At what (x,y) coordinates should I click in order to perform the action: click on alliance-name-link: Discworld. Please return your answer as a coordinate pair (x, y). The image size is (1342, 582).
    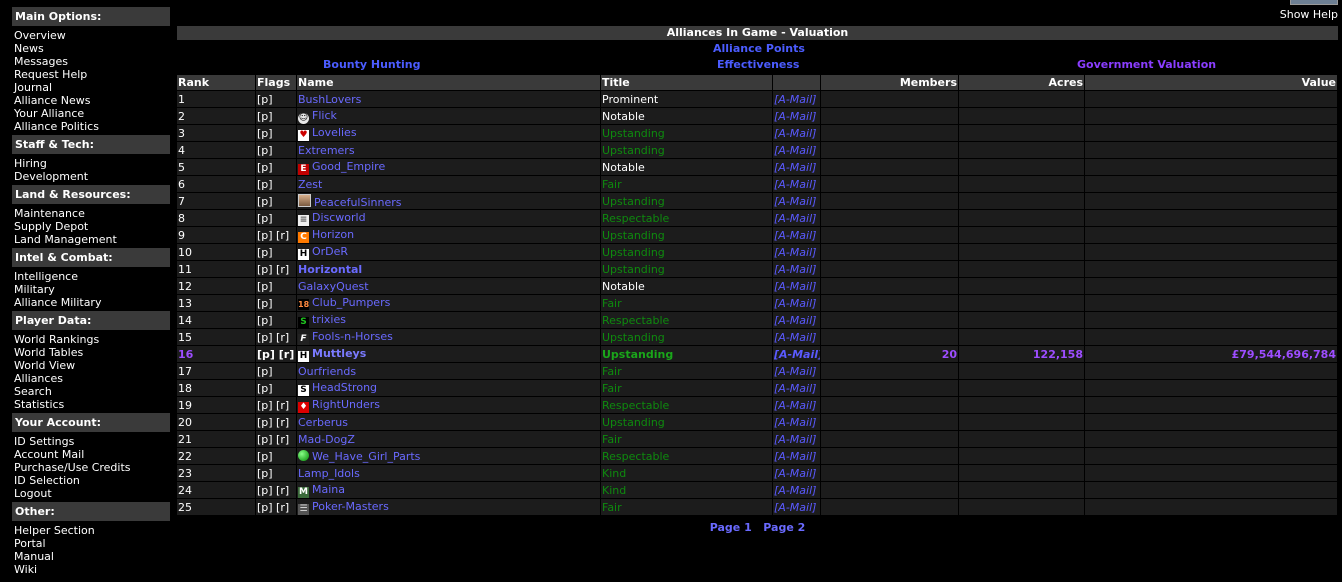
    Looking at the image, I should click on (339, 217).